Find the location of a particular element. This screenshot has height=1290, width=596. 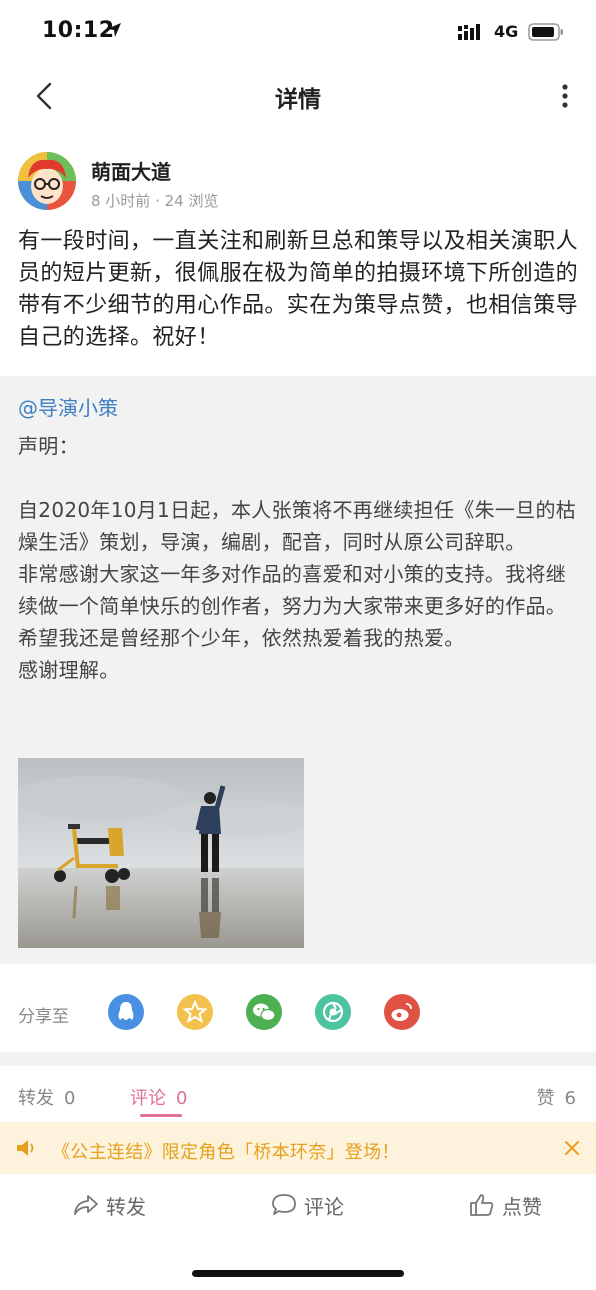

weibo-icon is located at coordinates (401, 1012).